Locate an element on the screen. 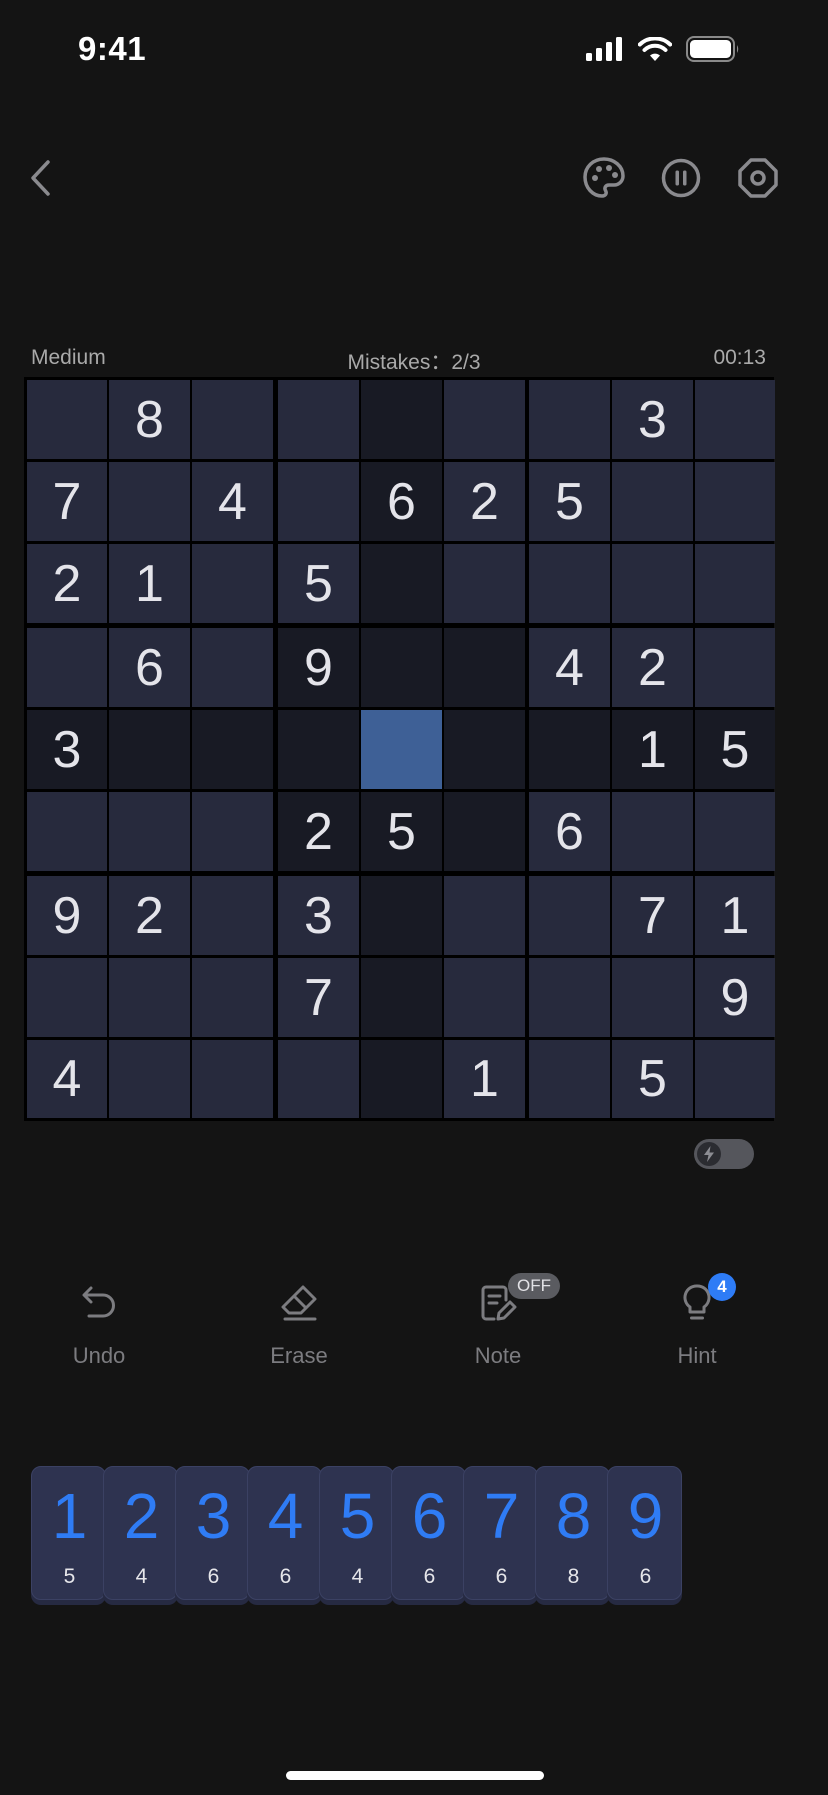  quick-input-toggle is located at coordinates (724, 1154).